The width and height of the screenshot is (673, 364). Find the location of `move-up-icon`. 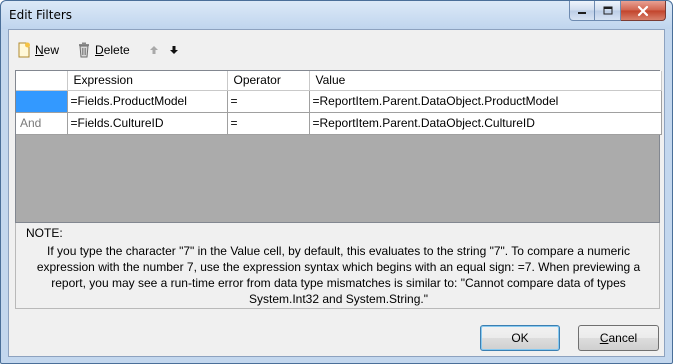

move-up-icon is located at coordinates (153, 50).